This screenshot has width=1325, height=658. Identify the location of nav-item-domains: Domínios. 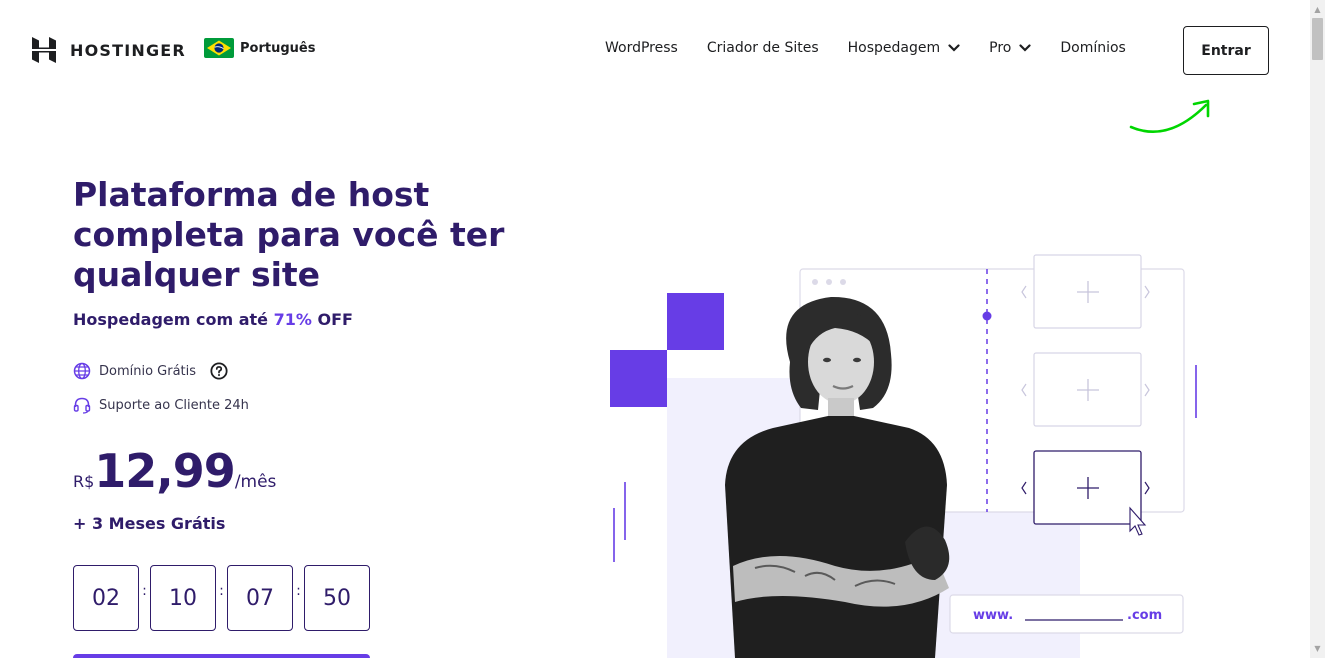
(1093, 48).